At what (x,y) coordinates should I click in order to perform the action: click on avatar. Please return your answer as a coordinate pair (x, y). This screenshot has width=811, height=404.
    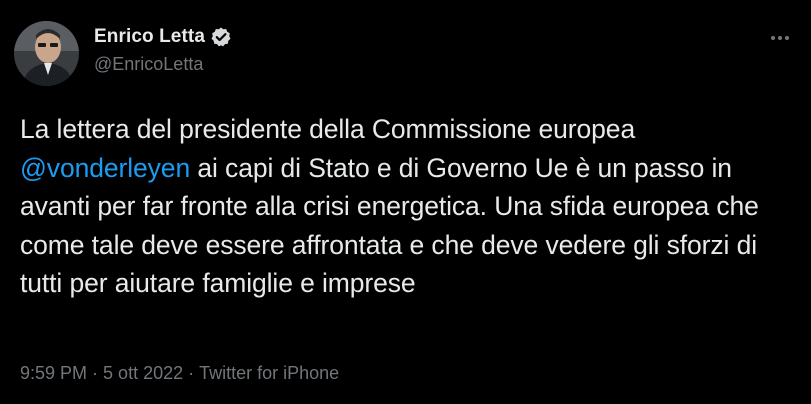
    Looking at the image, I should click on (46, 53).